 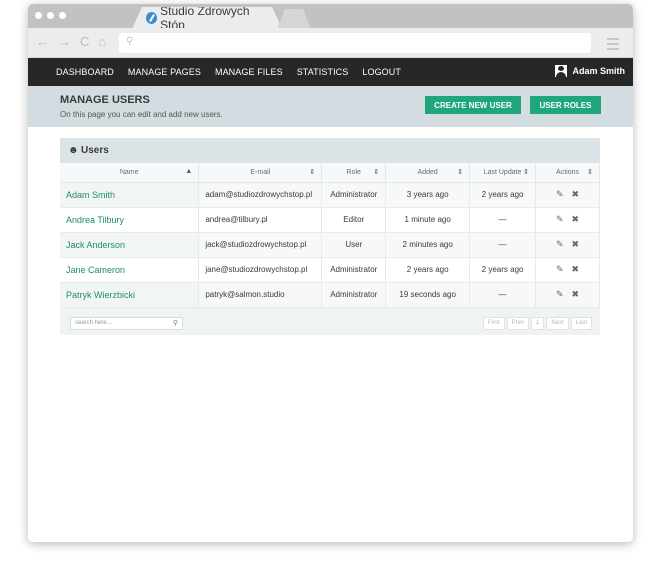 What do you see at coordinates (503, 173) in the screenshot?
I see `column-header-last-update: Last Update ⇕` at bounding box center [503, 173].